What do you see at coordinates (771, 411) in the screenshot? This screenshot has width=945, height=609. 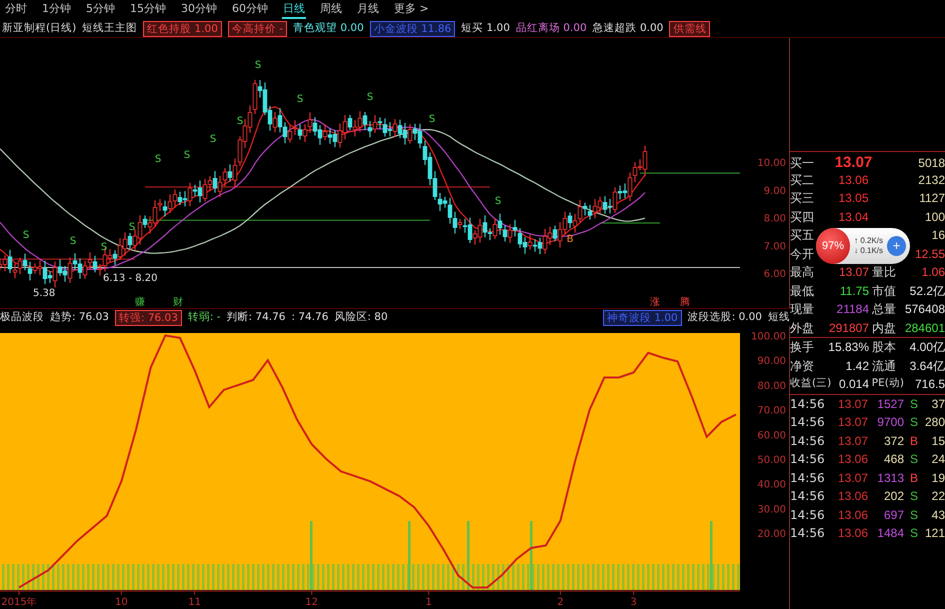 I see `value-axis-label: 70.00` at bounding box center [771, 411].